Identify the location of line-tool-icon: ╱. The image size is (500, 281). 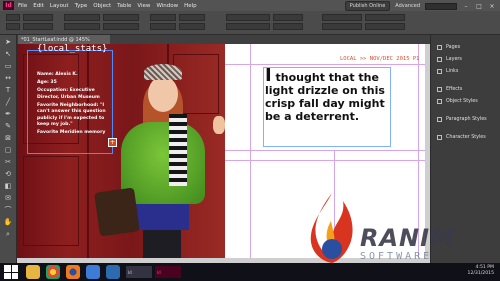
(8, 102).